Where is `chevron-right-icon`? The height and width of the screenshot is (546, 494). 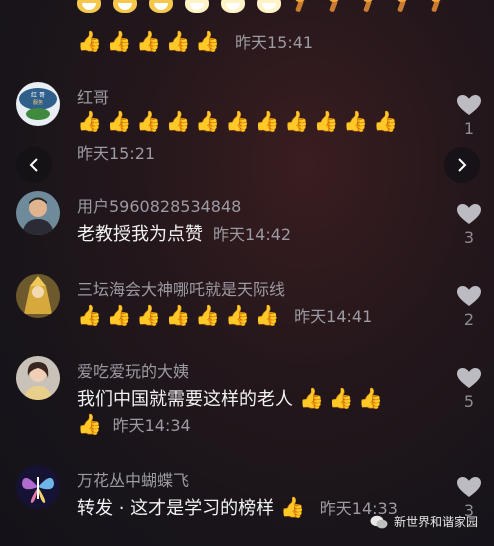
chevron-right-icon is located at coordinates (462, 165).